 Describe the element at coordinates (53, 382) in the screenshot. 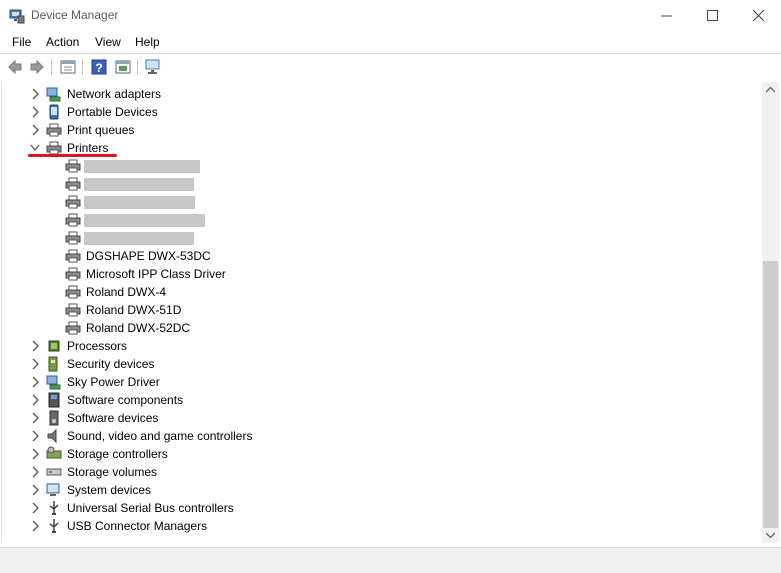

I see `network-adapter-icon` at that location.